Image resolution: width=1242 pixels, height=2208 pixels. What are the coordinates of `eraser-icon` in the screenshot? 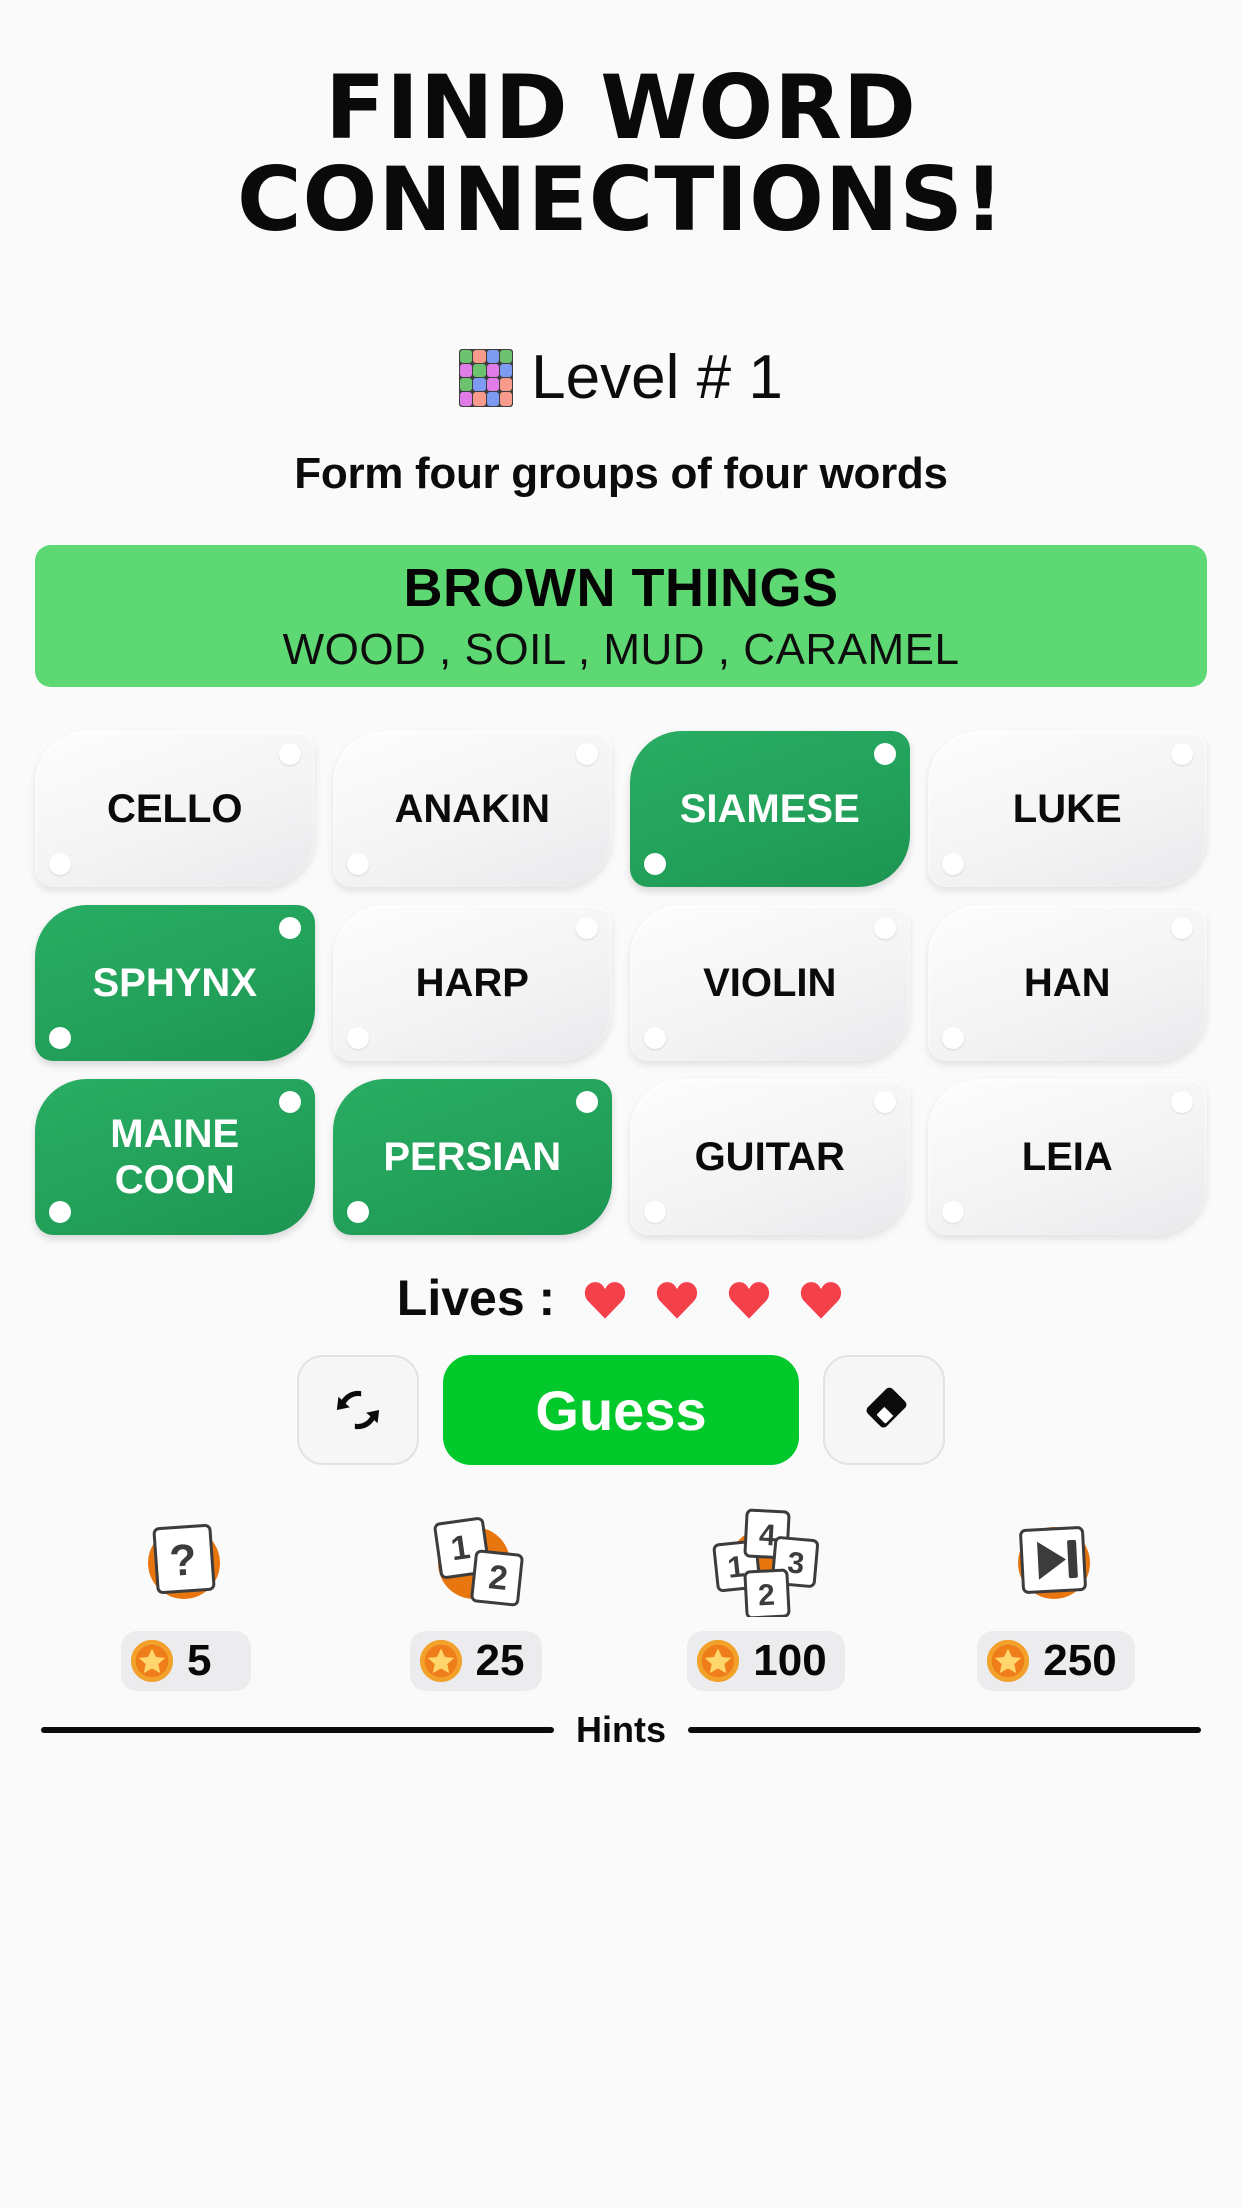 It's located at (886, 1407).